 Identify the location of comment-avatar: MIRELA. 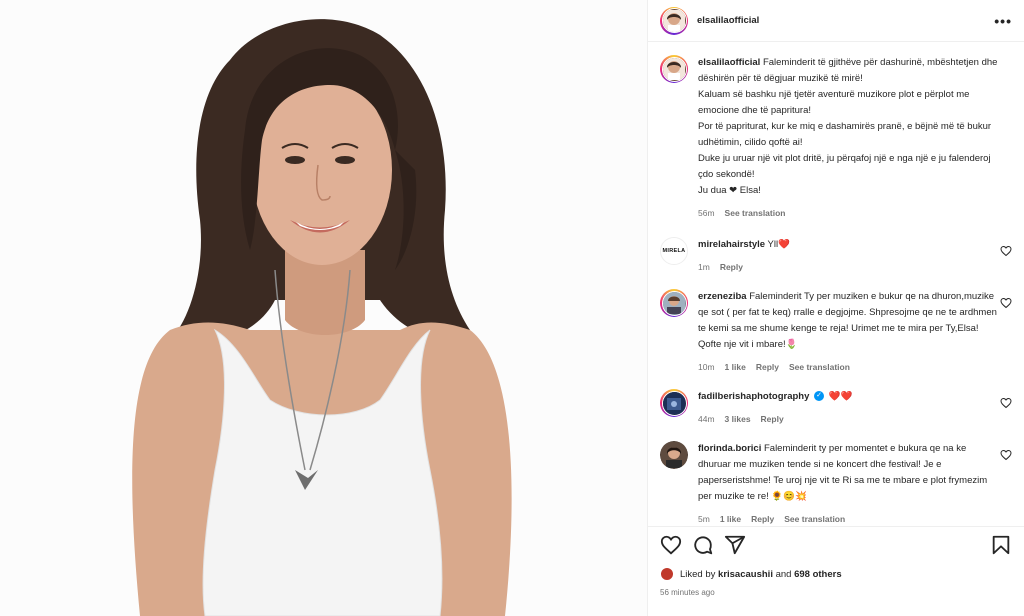
(674, 251).